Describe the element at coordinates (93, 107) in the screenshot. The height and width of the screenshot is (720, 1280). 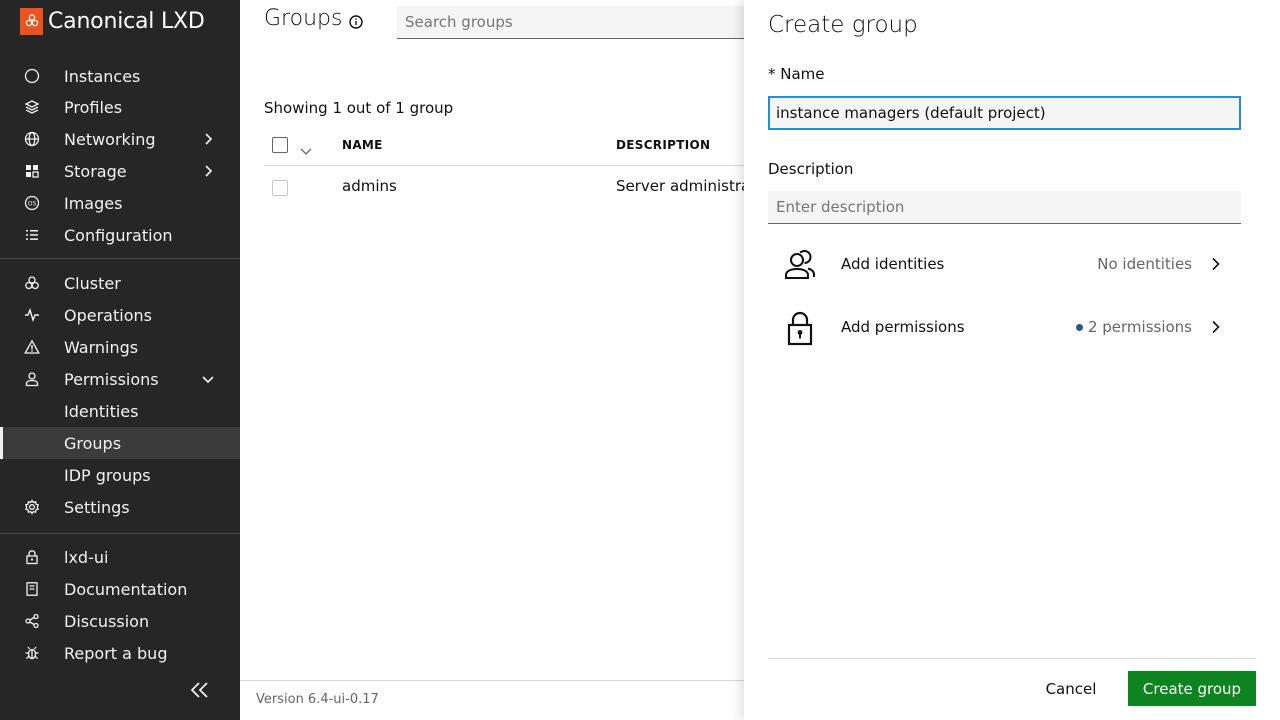
I see `sidebar-item-label: Profiles` at that location.